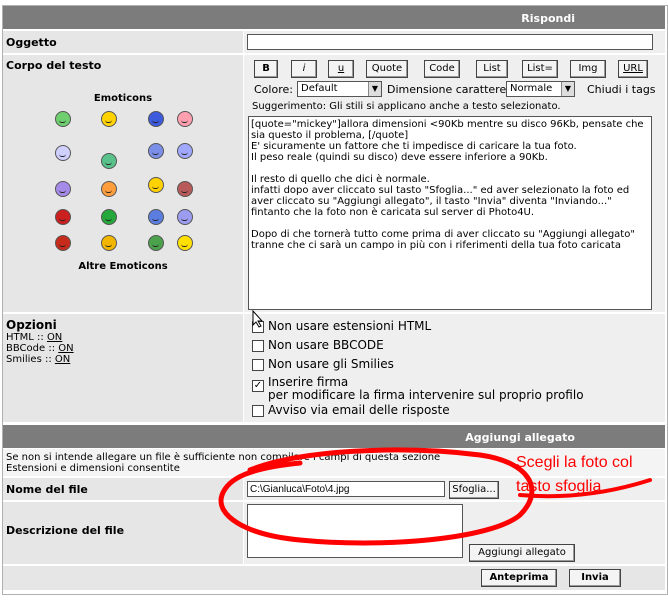  Describe the element at coordinates (29, 359) in the screenshot. I see `smilies-status-label: Smilies ::` at that location.